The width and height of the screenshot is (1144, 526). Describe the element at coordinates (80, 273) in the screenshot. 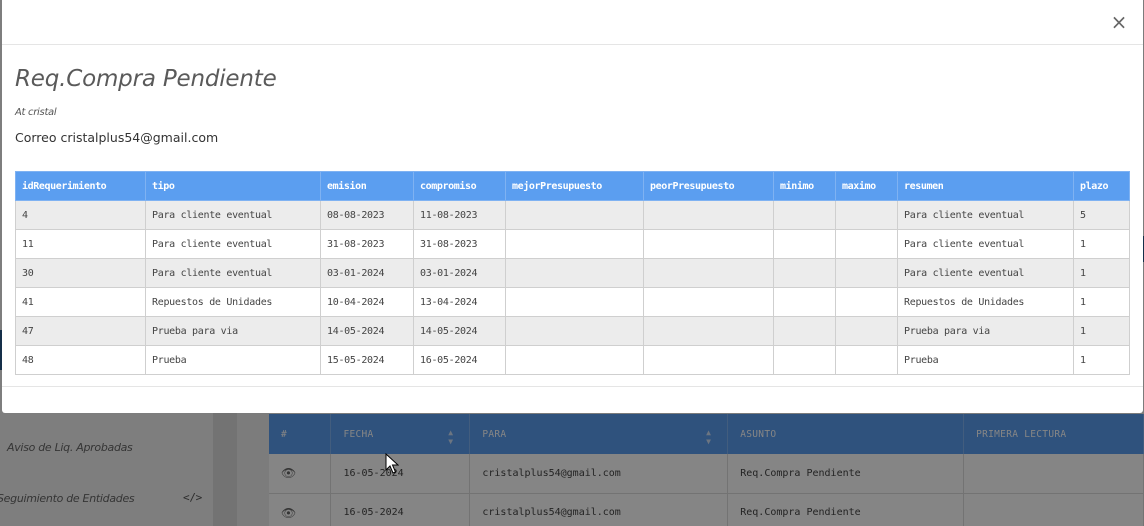

I see `cell-idrequerimiento: 30` at that location.